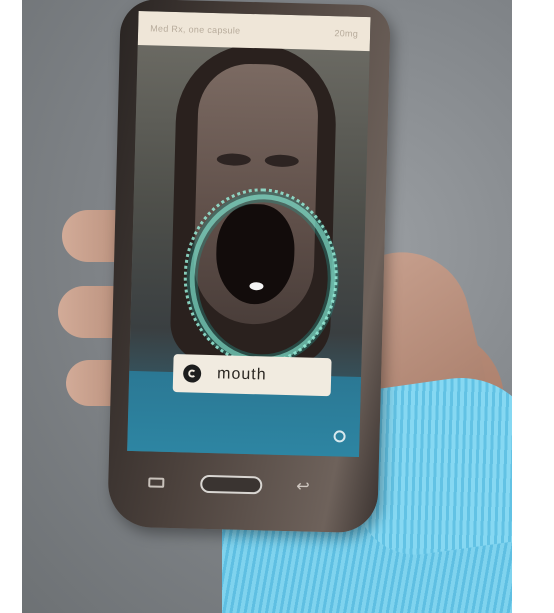  What do you see at coordinates (254, 31) in the screenshot?
I see `prescription-bar: Med Rx, one capsule 20mg` at bounding box center [254, 31].